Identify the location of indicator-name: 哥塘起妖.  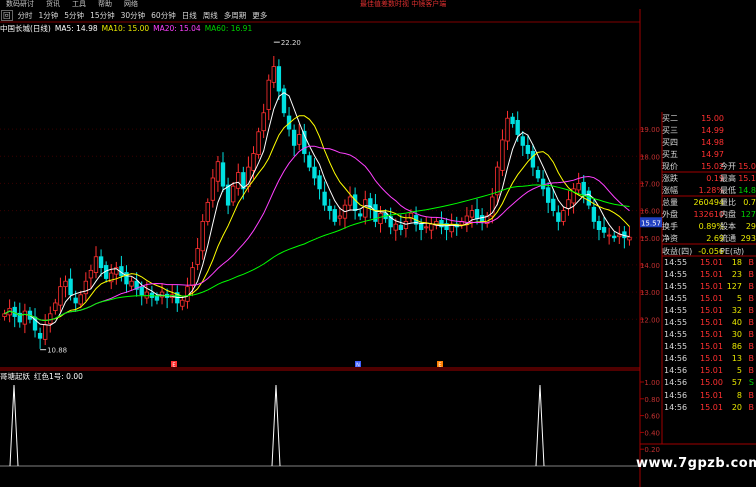
(15, 376).